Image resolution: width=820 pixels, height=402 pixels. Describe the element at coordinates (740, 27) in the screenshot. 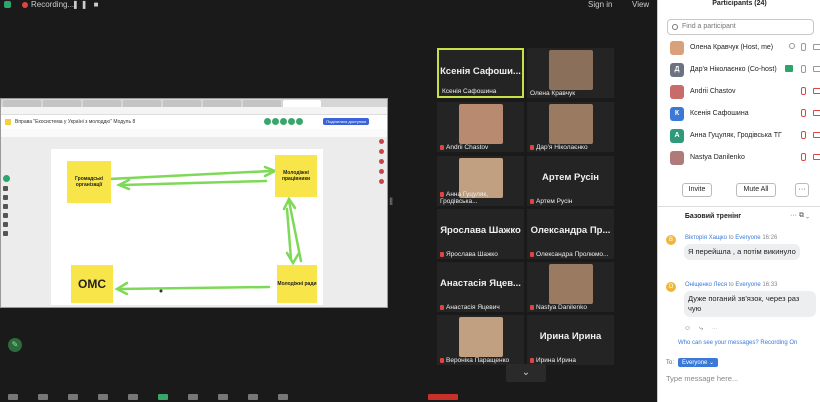

I see `participant-search-input: Find a participant` at that location.